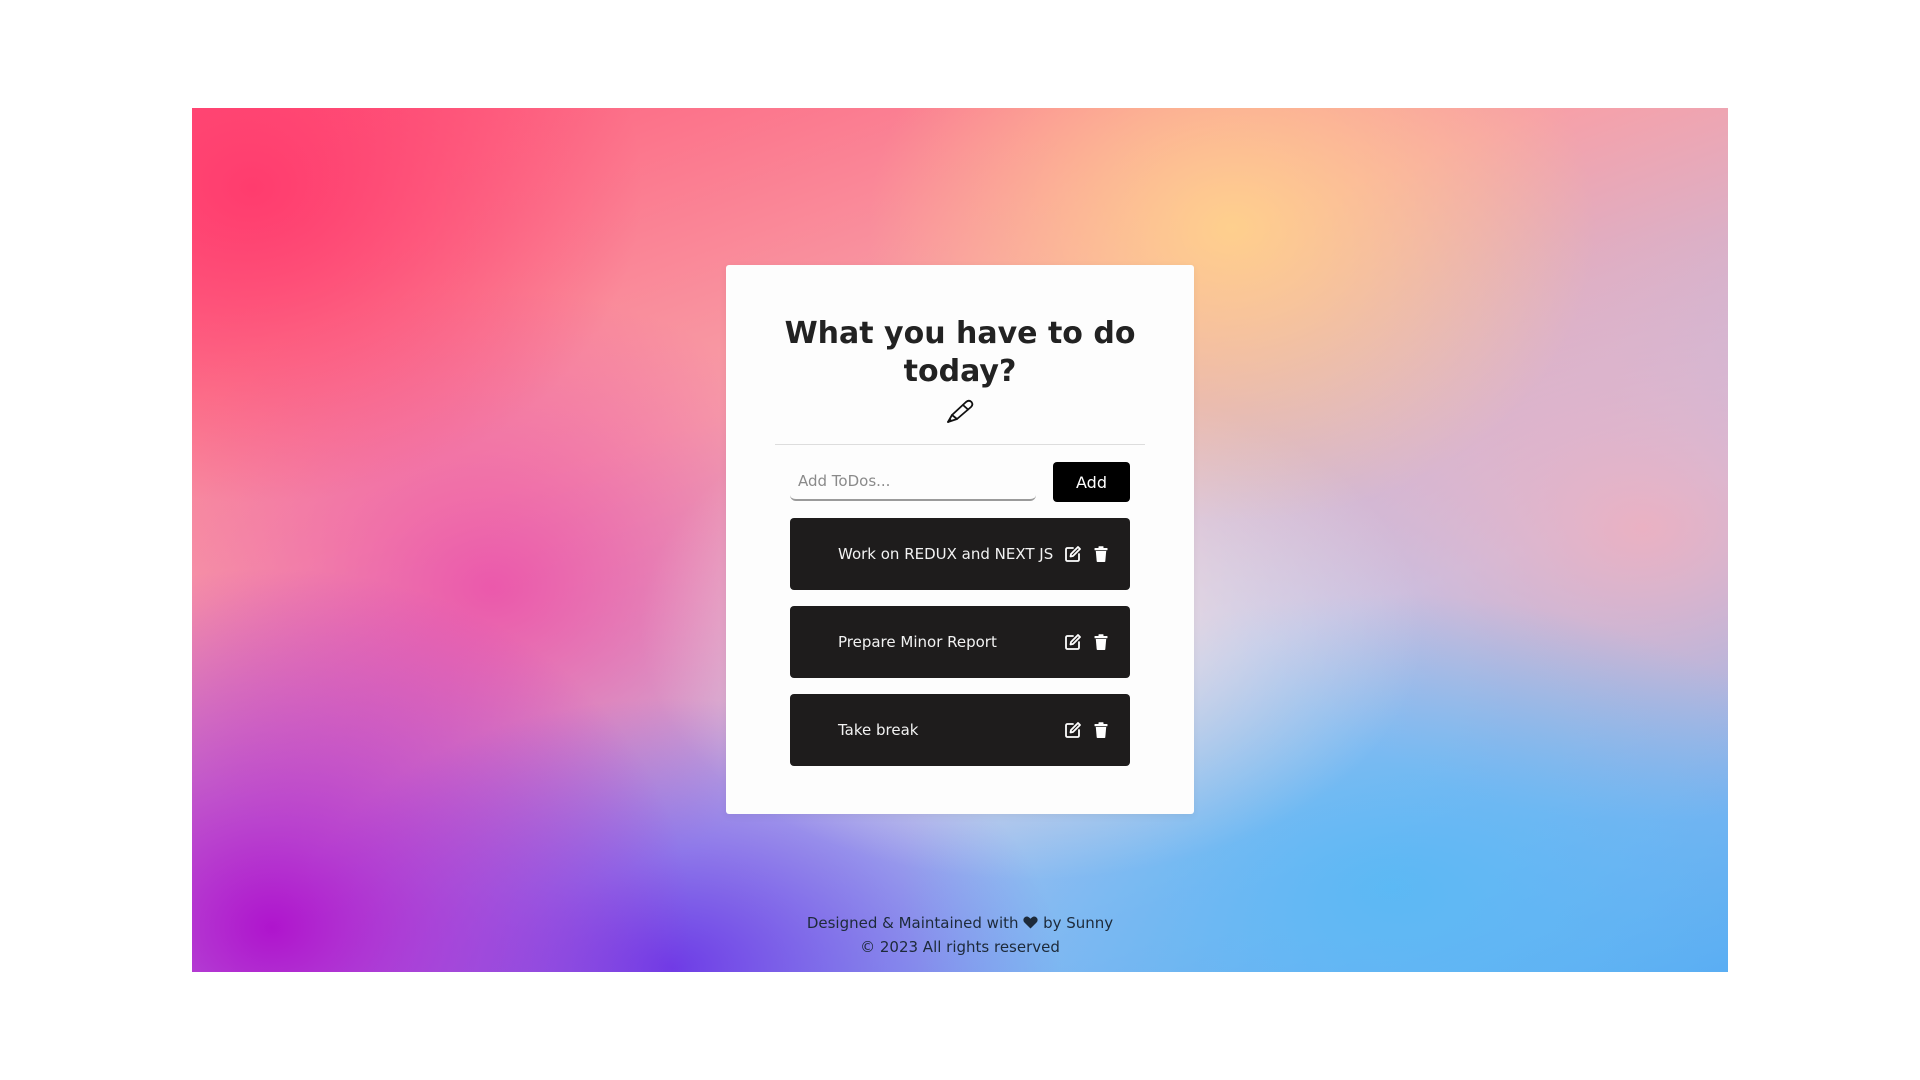 The width and height of the screenshot is (1920, 1080). Describe the element at coordinates (960, 411) in the screenshot. I see `pen-icon` at that location.